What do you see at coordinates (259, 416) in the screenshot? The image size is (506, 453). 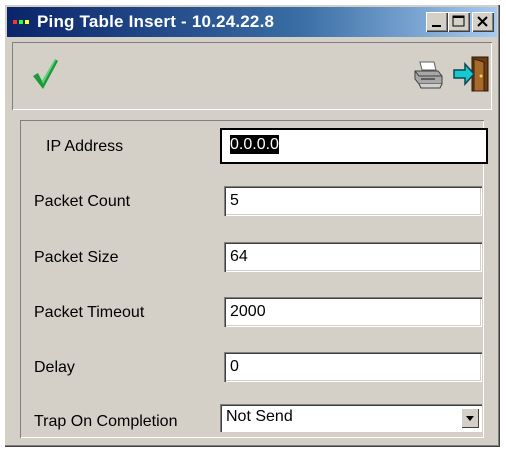 I see `trap-on-completion-value: Not Send` at bounding box center [259, 416].